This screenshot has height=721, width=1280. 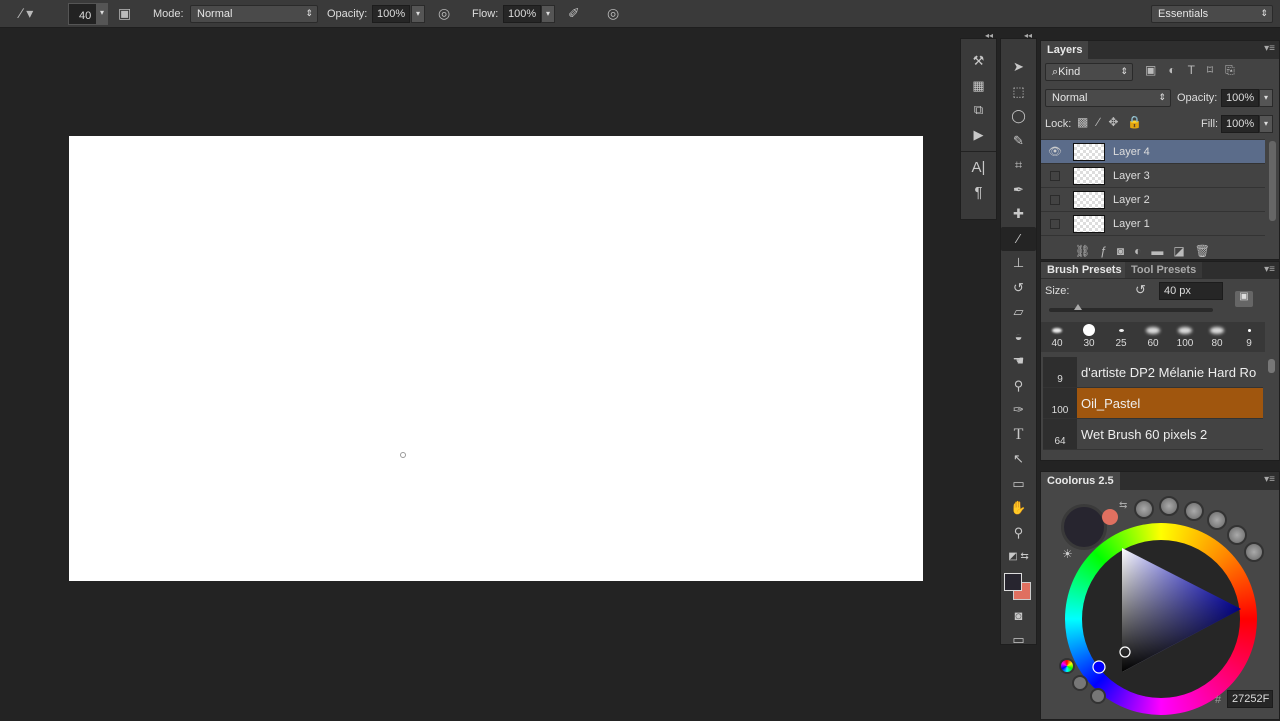 I want to click on color-swatches, so click(x=1018, y=587).